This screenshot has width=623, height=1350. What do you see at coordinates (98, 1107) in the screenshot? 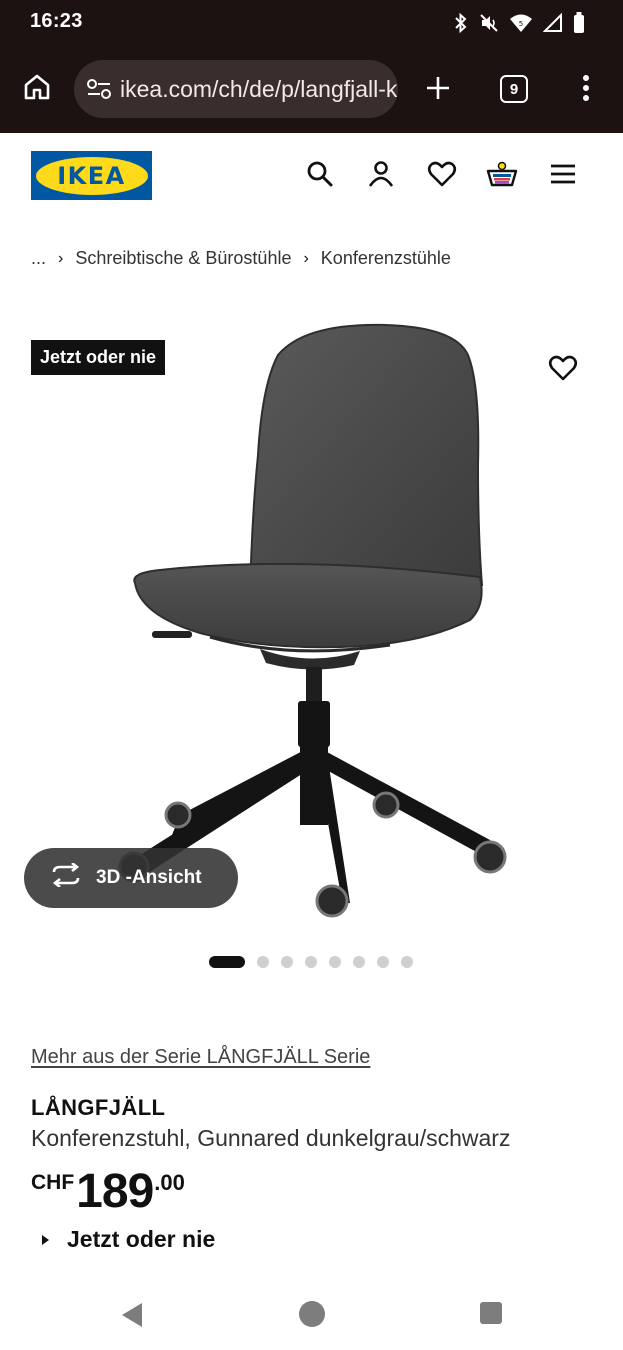
I see `product-name: LÅNGFJÄLL` at bounding box center [98, 1107].